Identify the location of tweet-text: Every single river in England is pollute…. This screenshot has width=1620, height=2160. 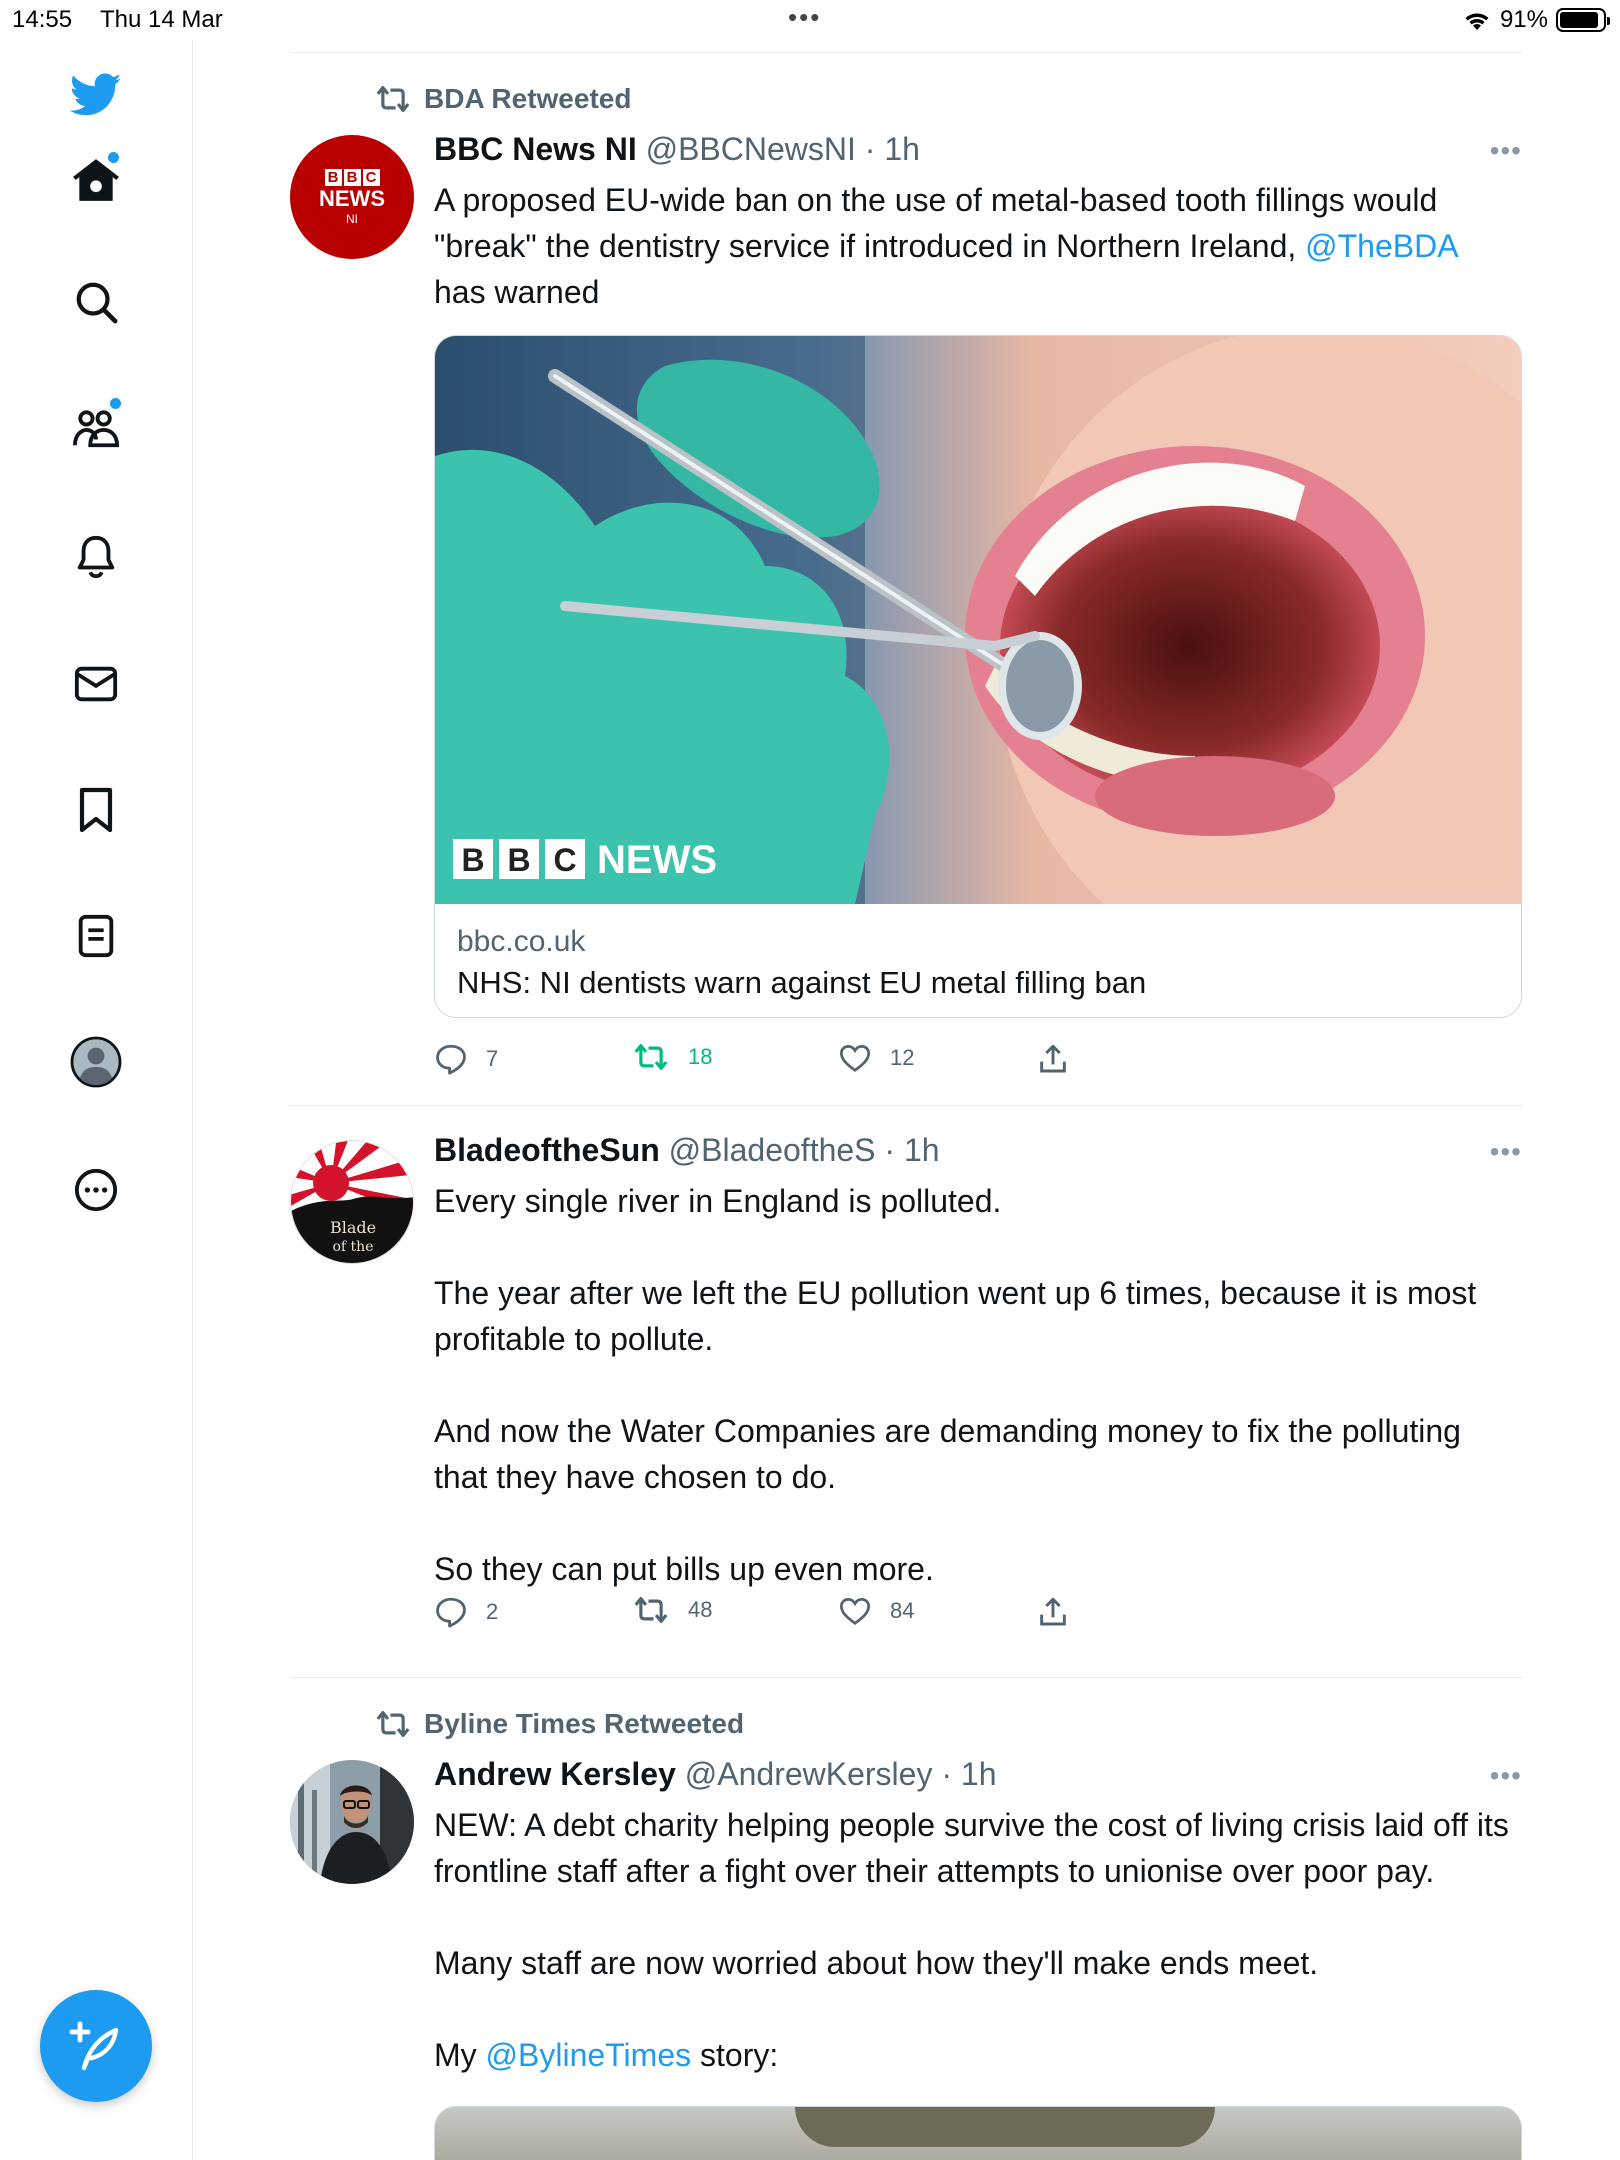
(955, 1385).